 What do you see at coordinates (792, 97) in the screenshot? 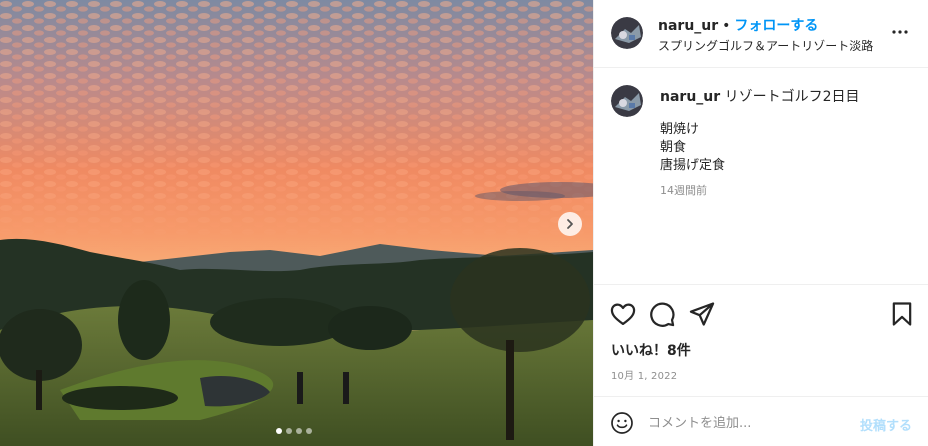
I see `caption-text: リゾートゴルフ2日目` at bounding box center [792, 97].